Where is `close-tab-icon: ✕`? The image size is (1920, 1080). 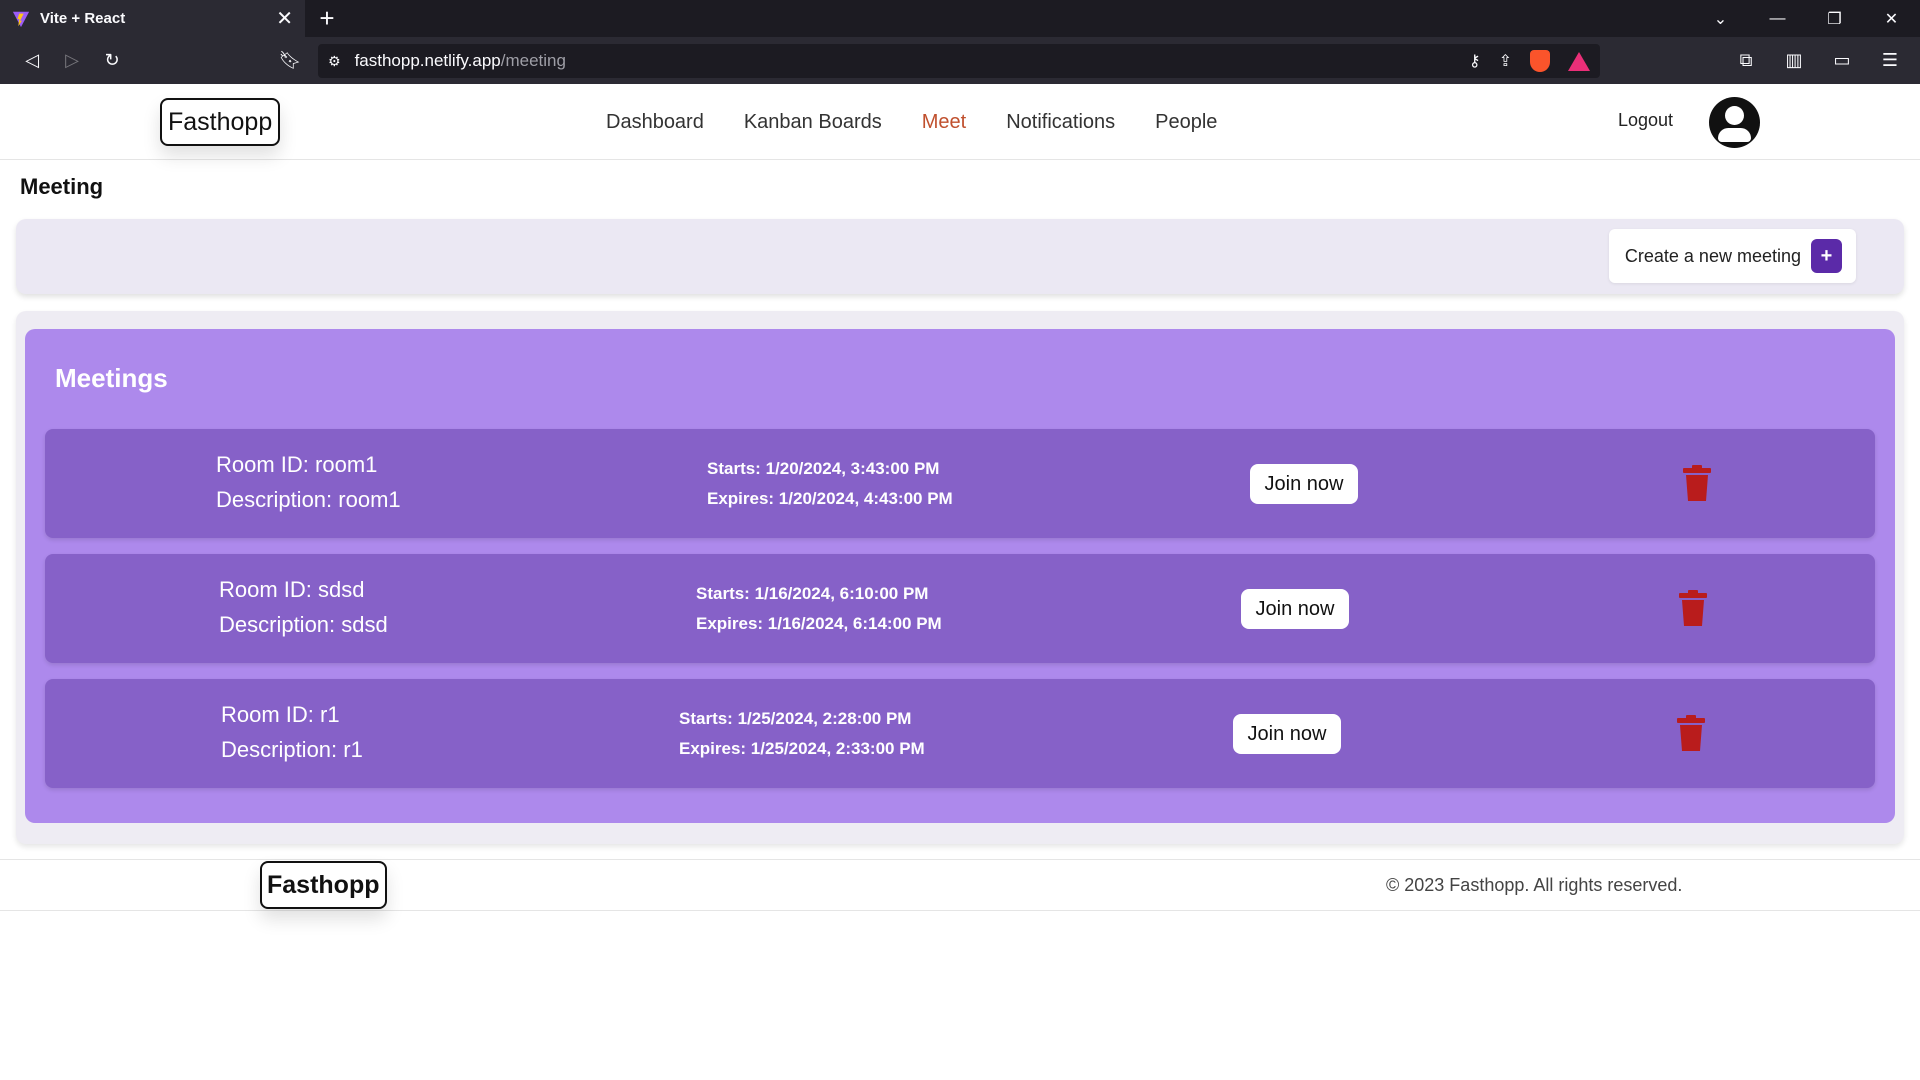 close-tab-icon: ✕ is located at coordinates (284, 19).